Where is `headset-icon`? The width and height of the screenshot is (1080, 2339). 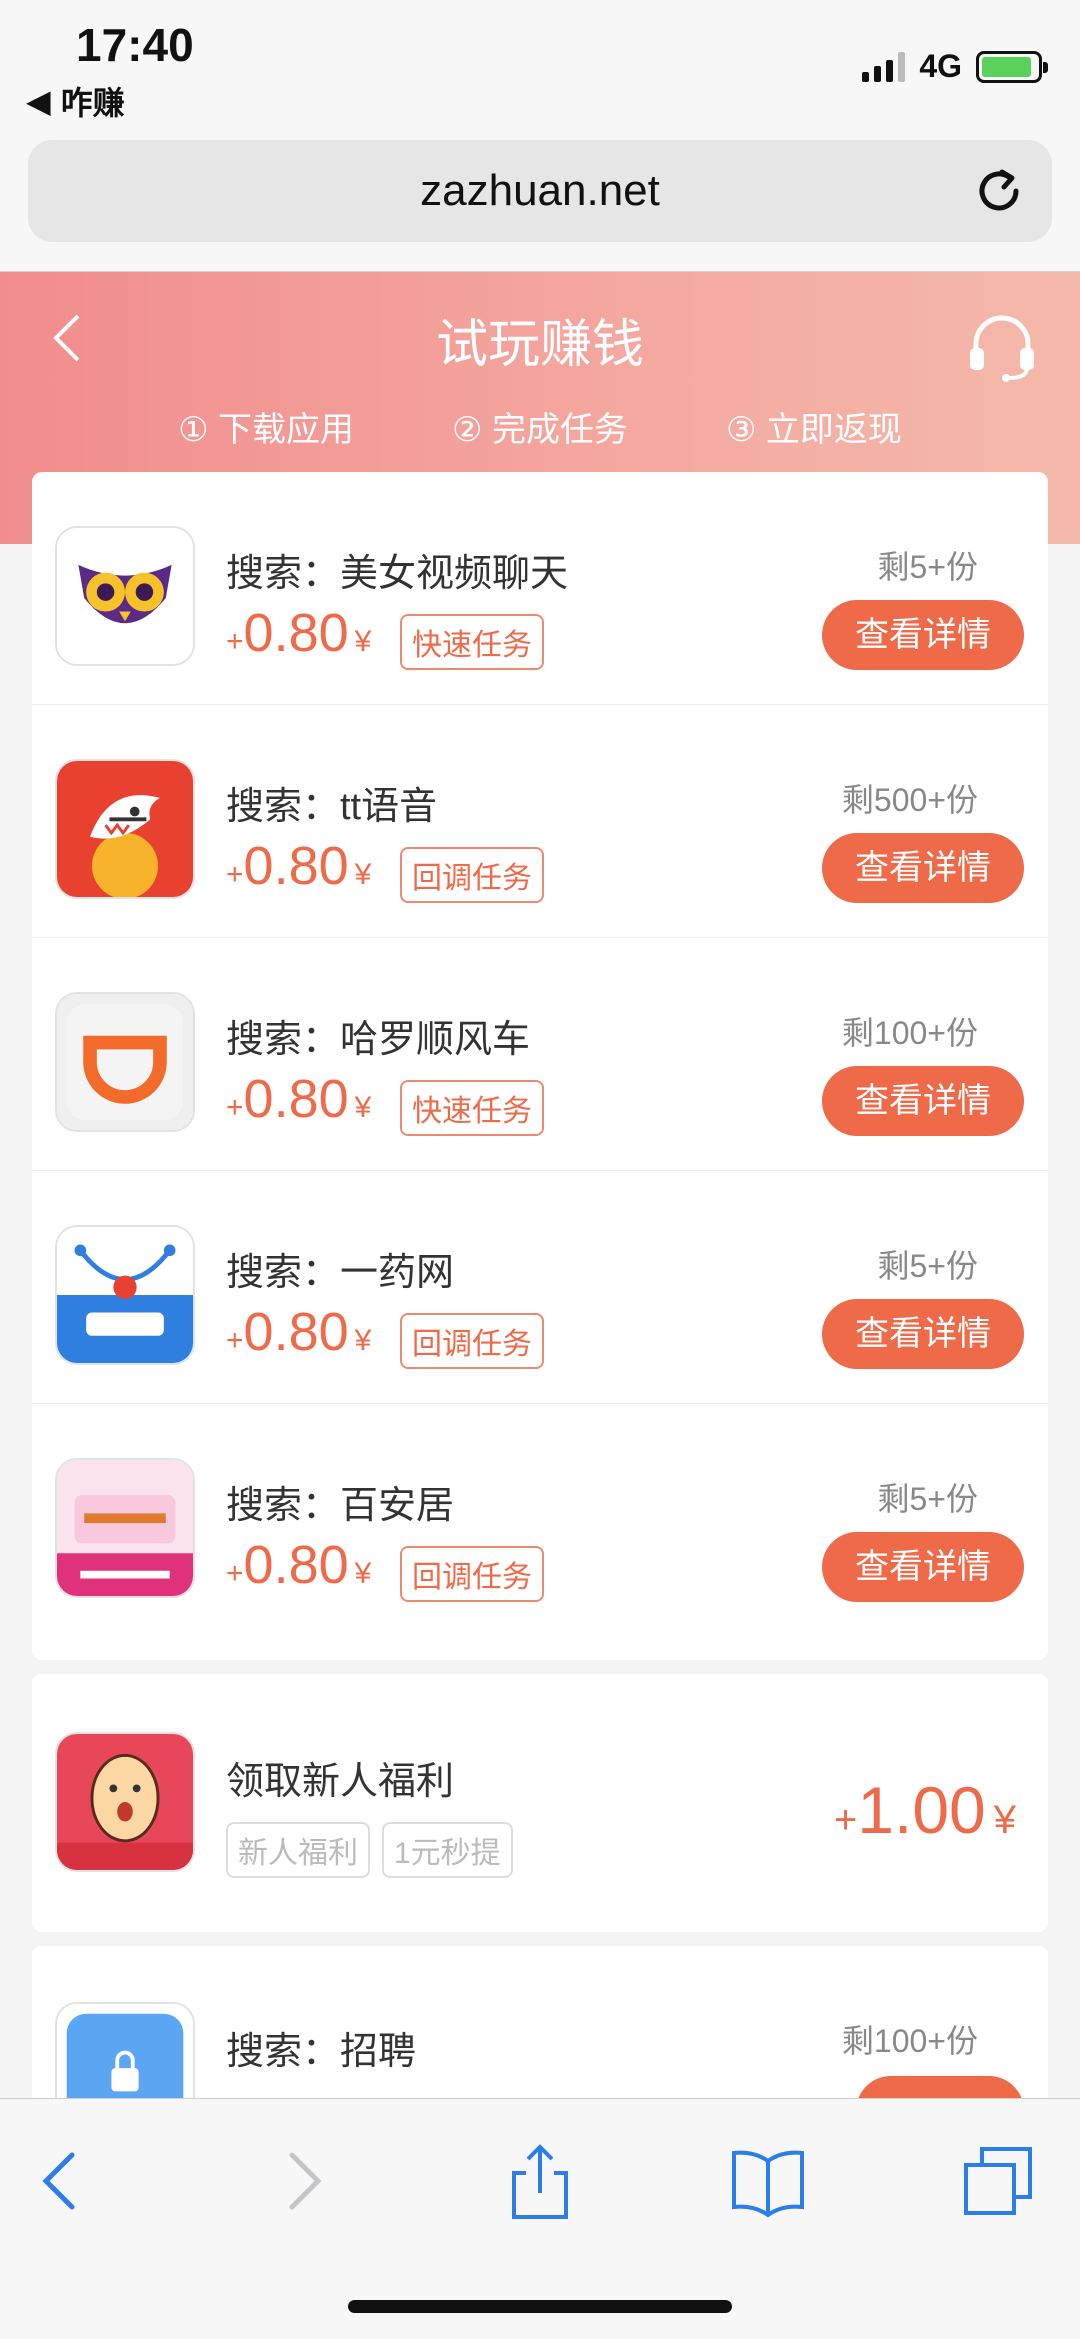 headset-icon is located at coordinates (1002, 346).